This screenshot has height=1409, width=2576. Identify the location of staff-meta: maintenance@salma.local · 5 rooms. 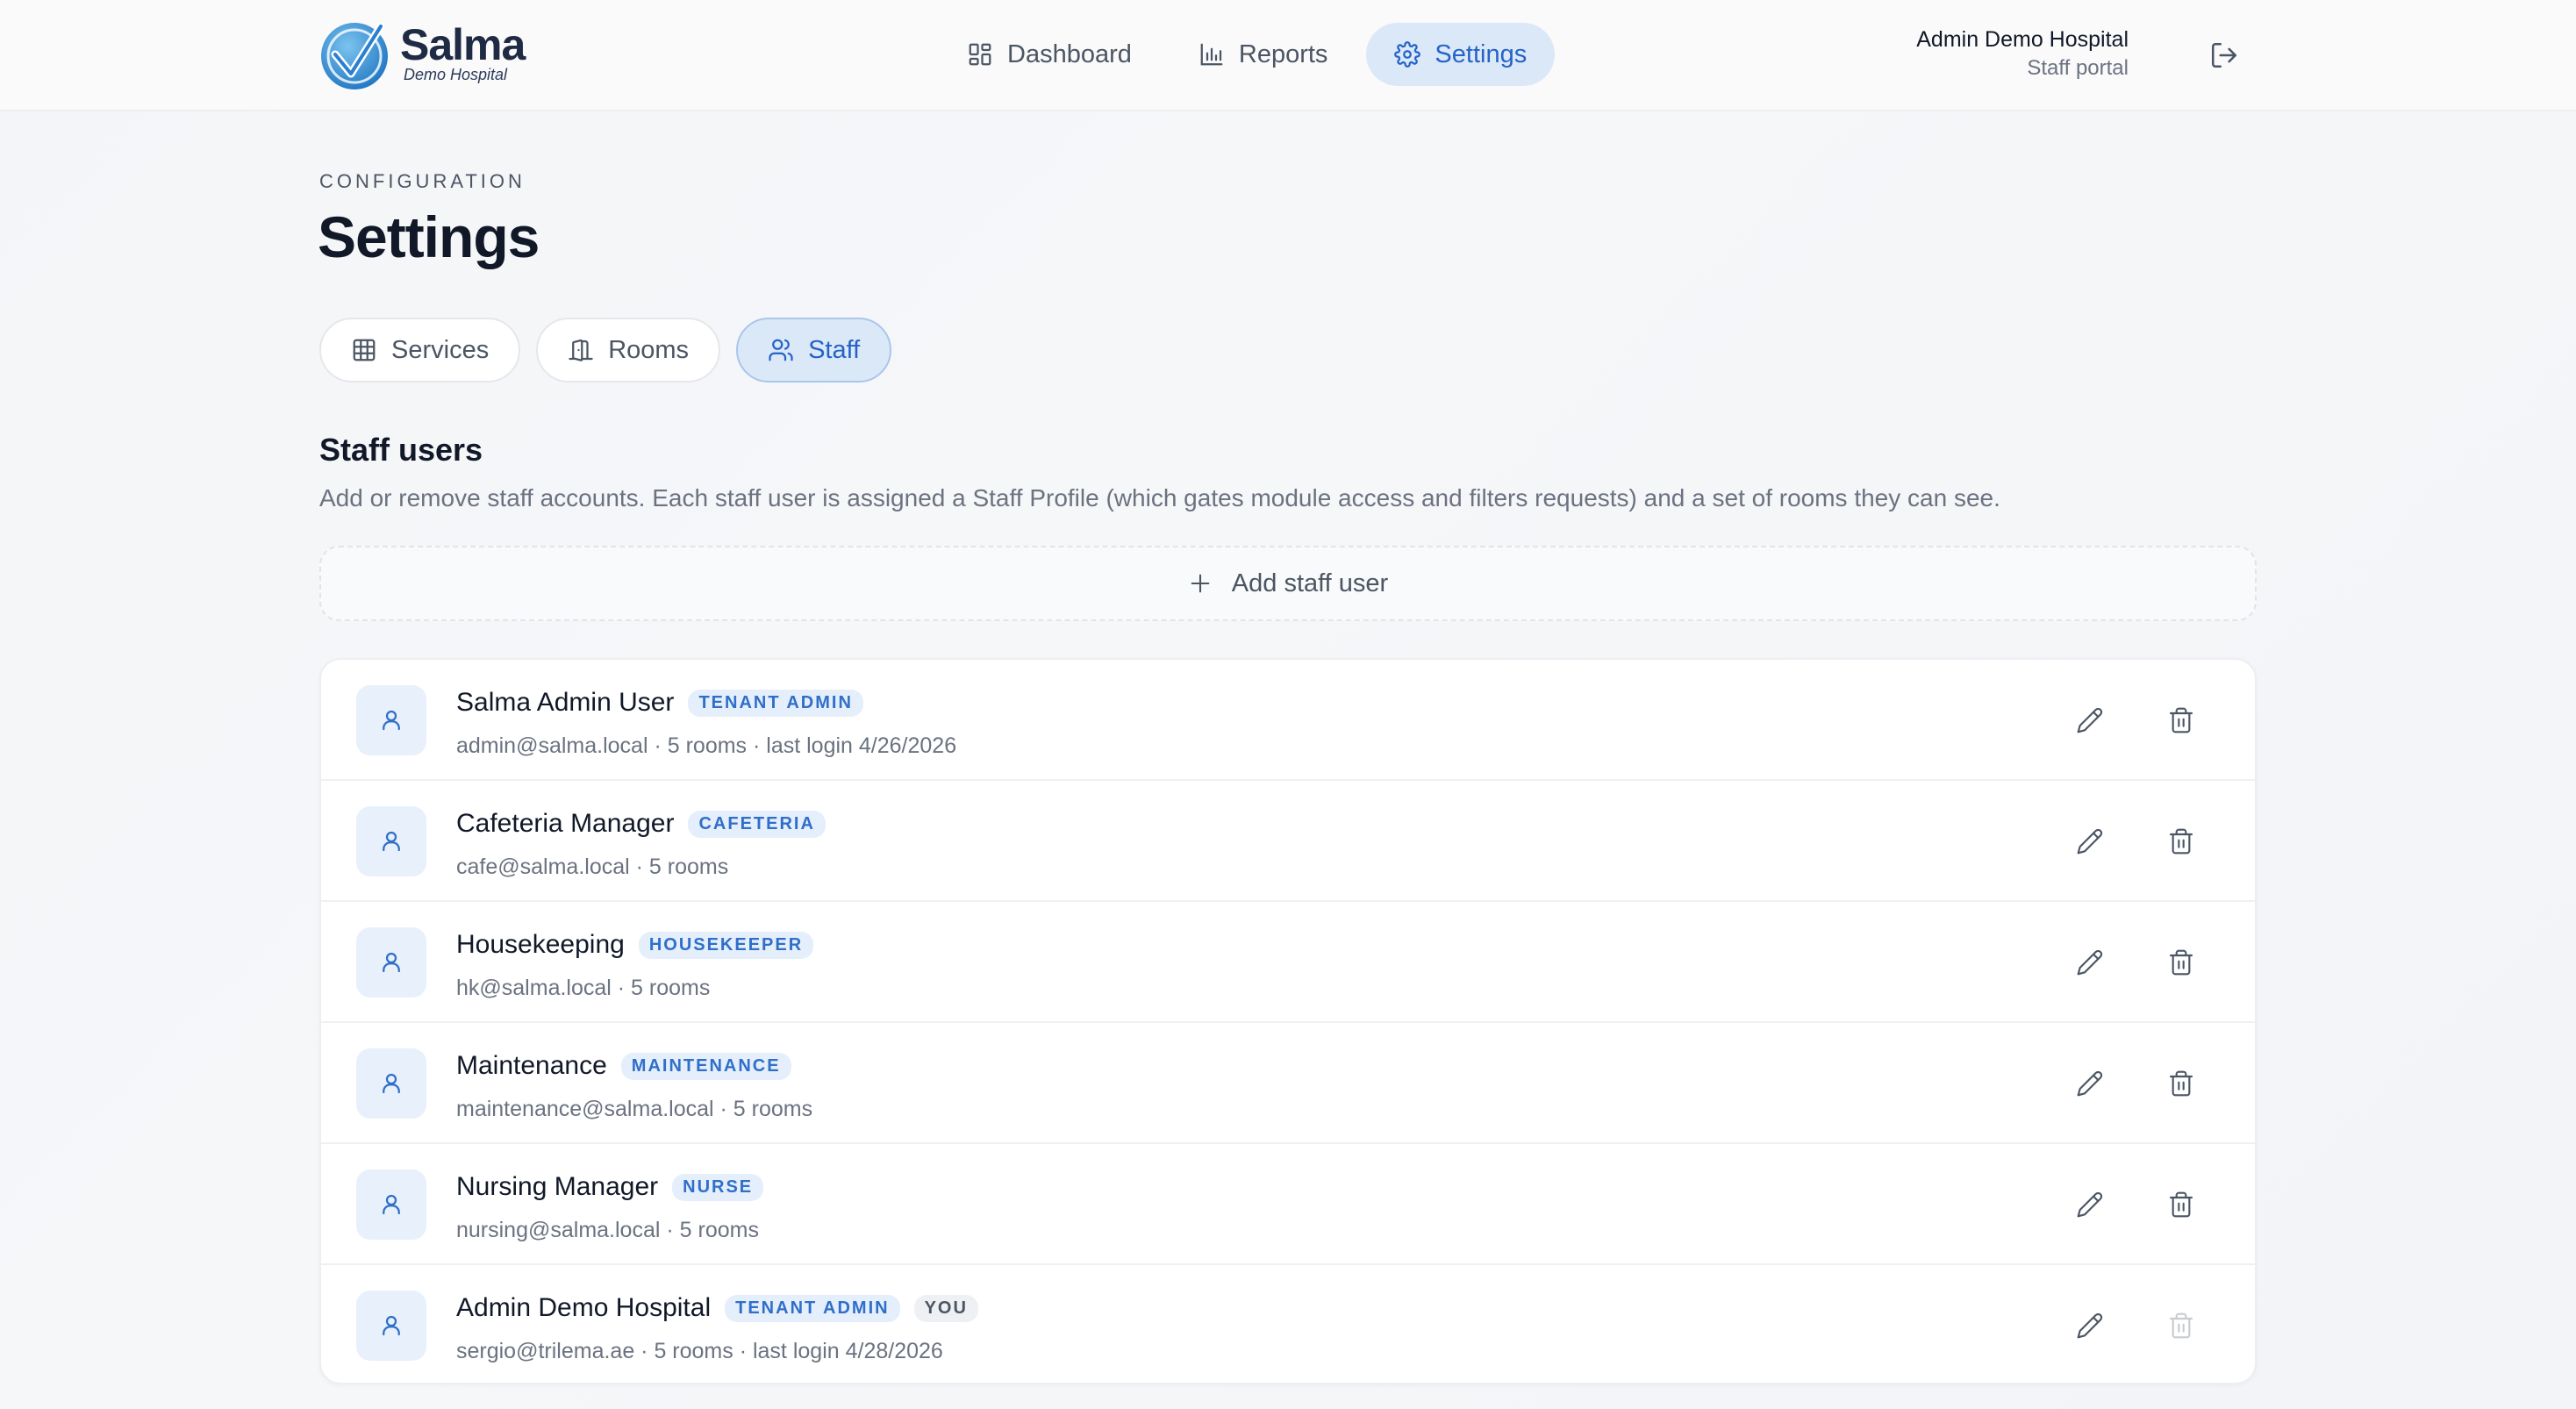
(634, 1109).